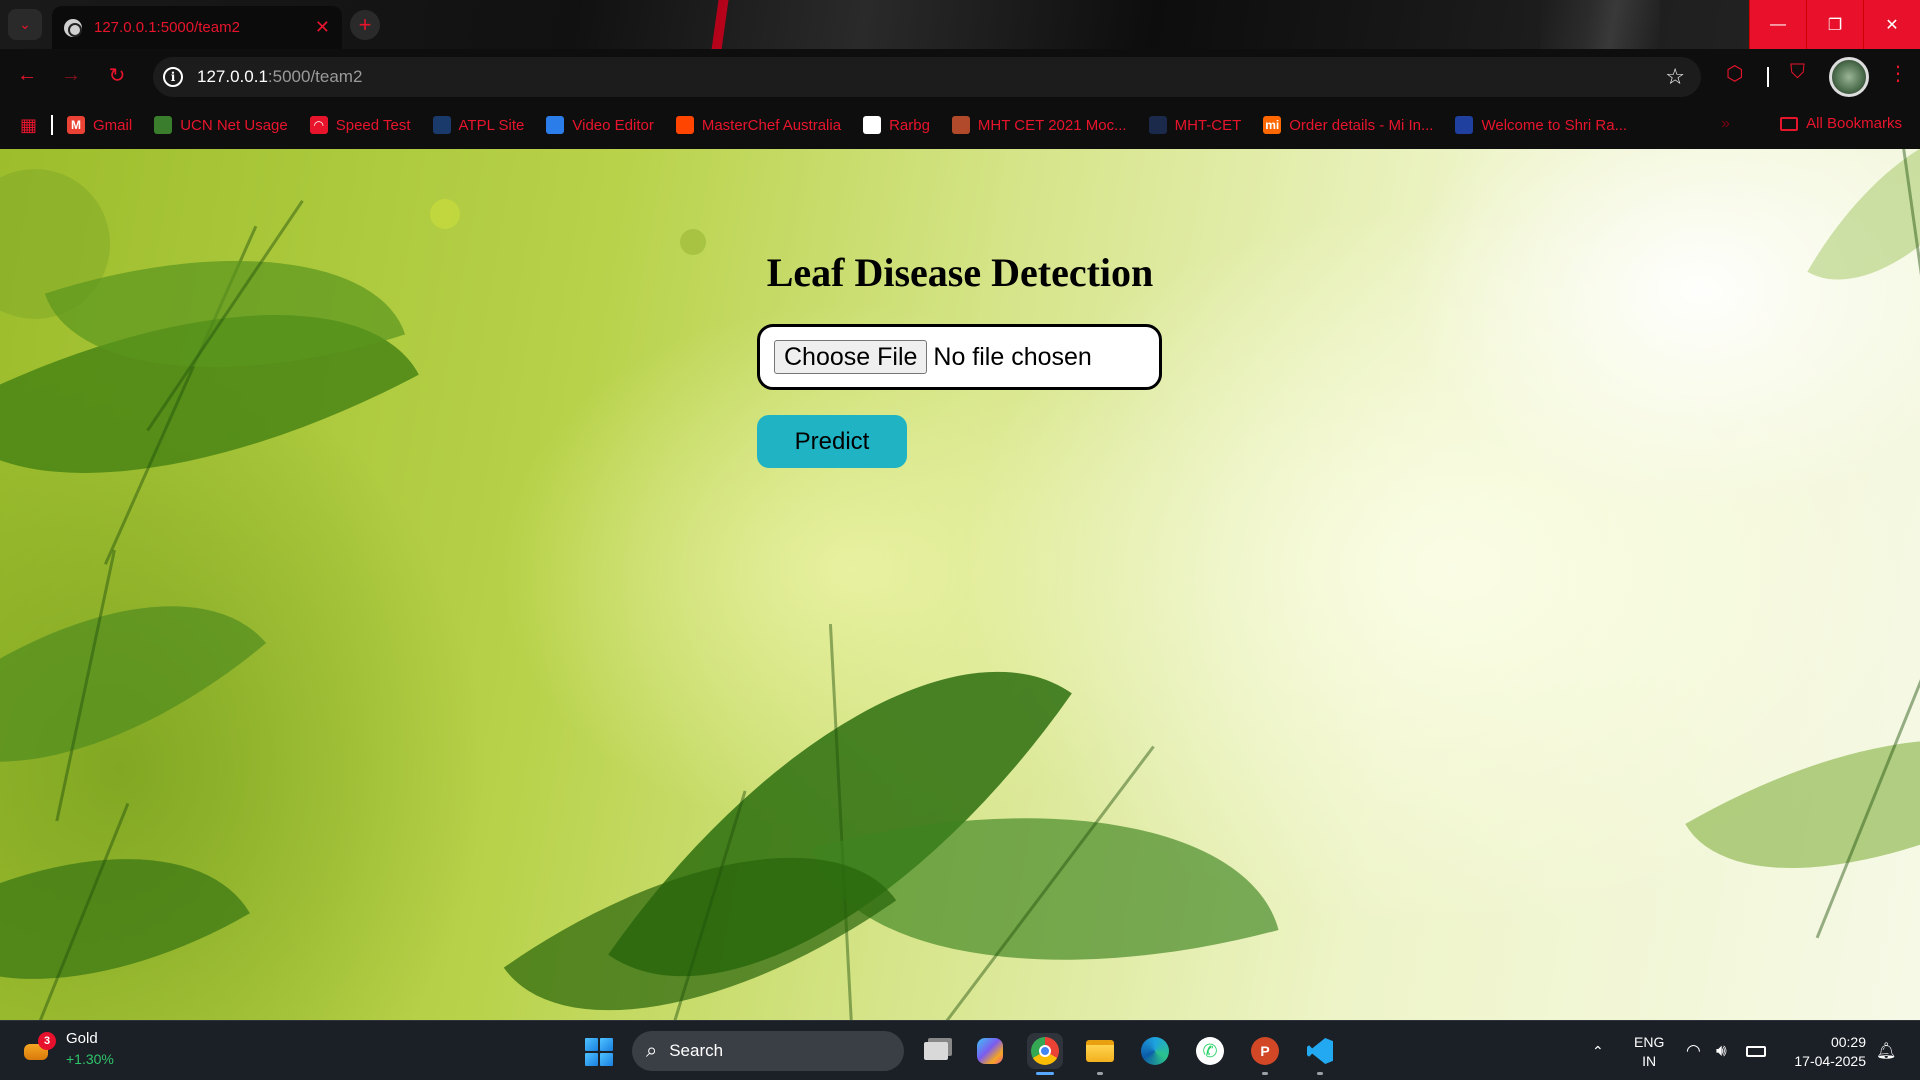 Image resolution: width=1920 pixels, height=1080 pixels. I want to click on input-language: ENG IN, so click(1649, 1052).